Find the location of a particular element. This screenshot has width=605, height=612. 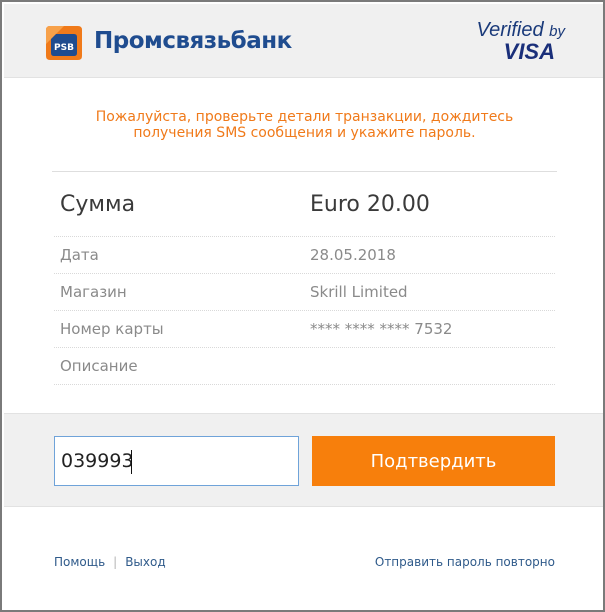

verified-by-visa-logo: Verified by VISA is located at coordinates (521, 41).